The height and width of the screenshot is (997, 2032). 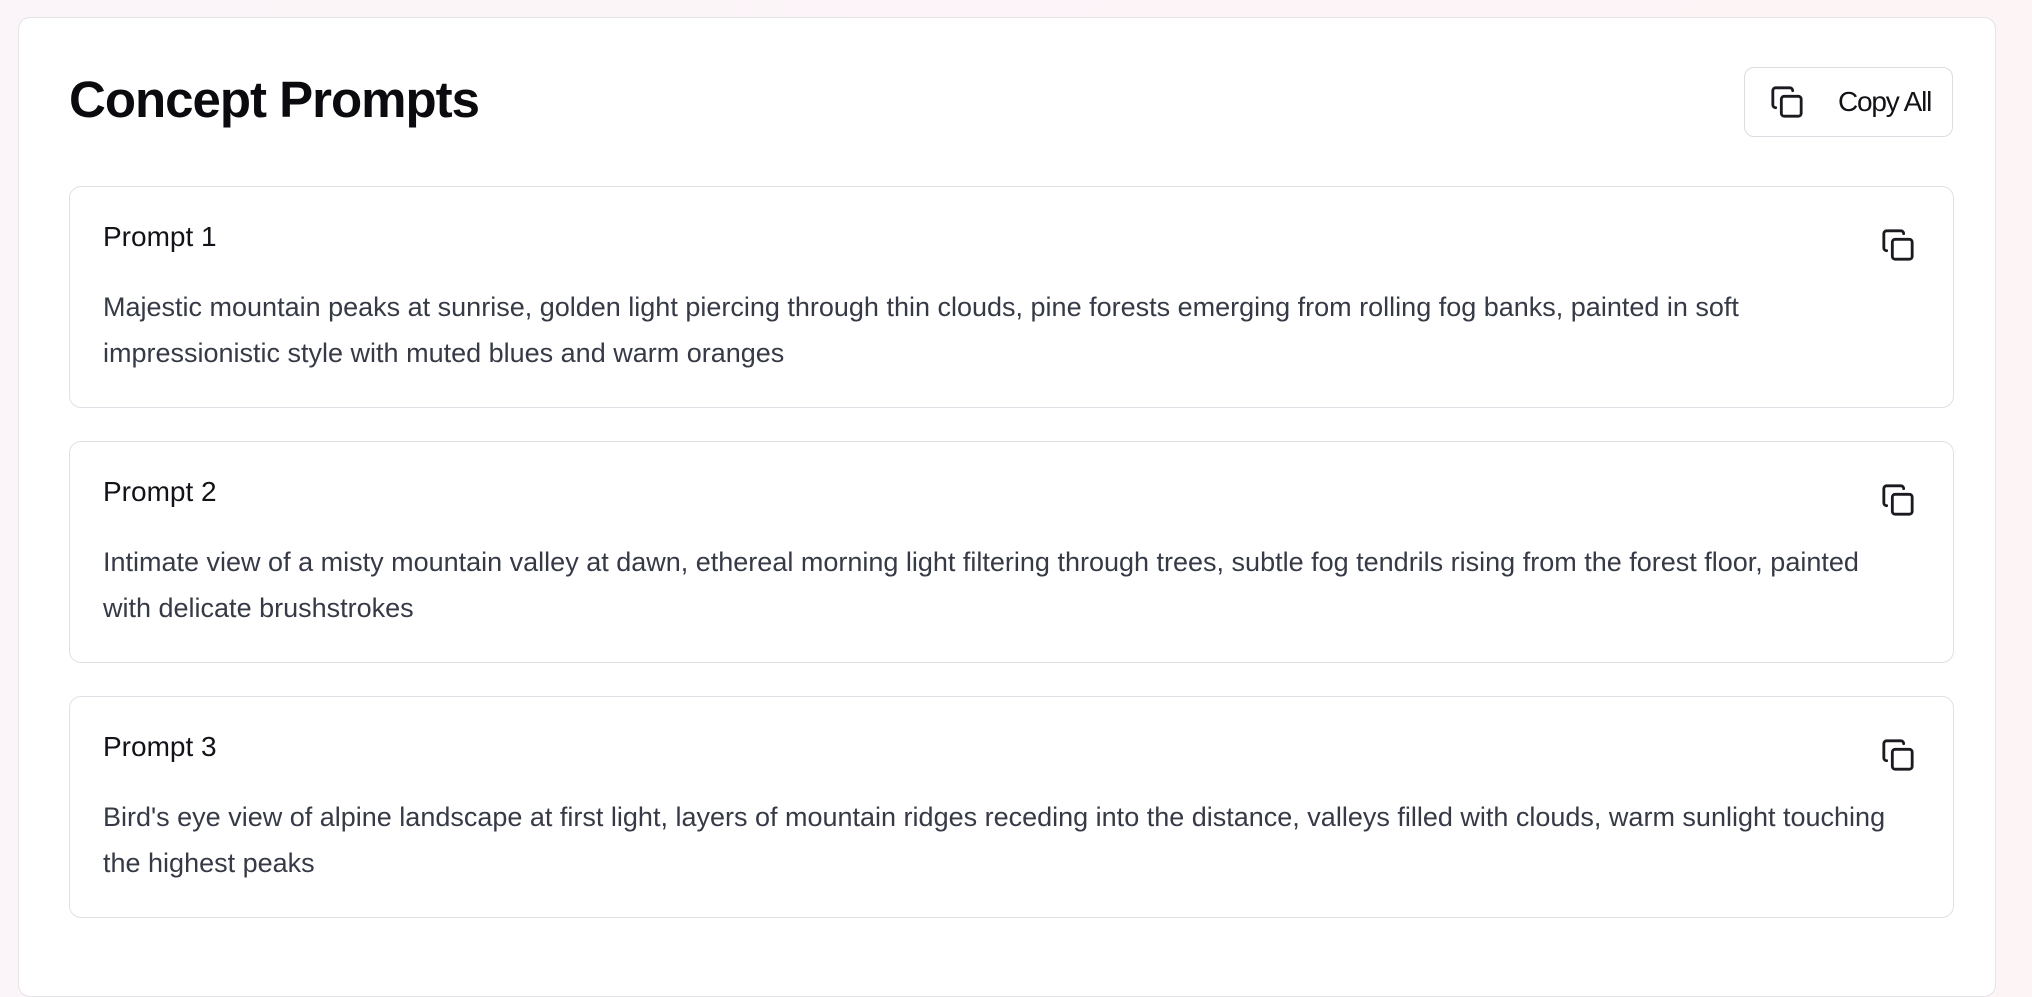 What do you see at coordinates (1885, 101) in the screenshot?
I see `copy-all-label: Copy All` at bounding box center [1885, 101].